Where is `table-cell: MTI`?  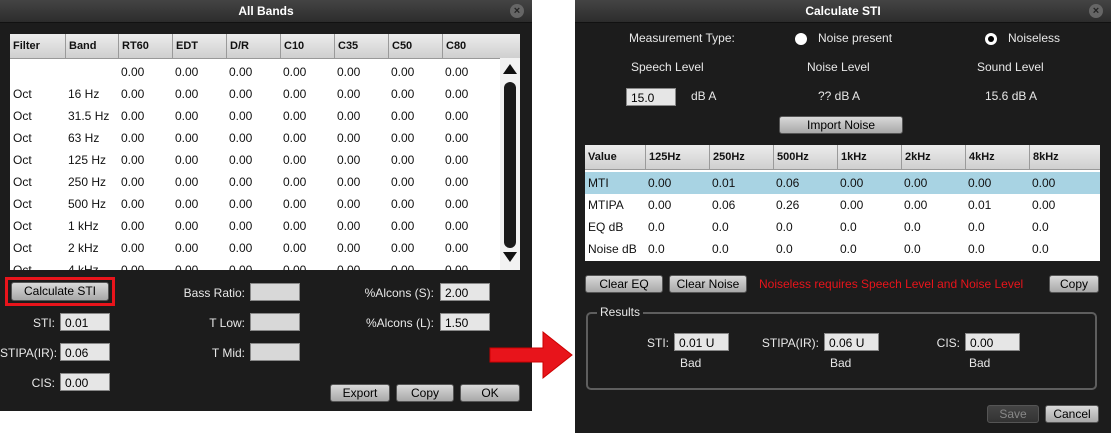 table-cell: MTI is located at coordinates (598, 183).